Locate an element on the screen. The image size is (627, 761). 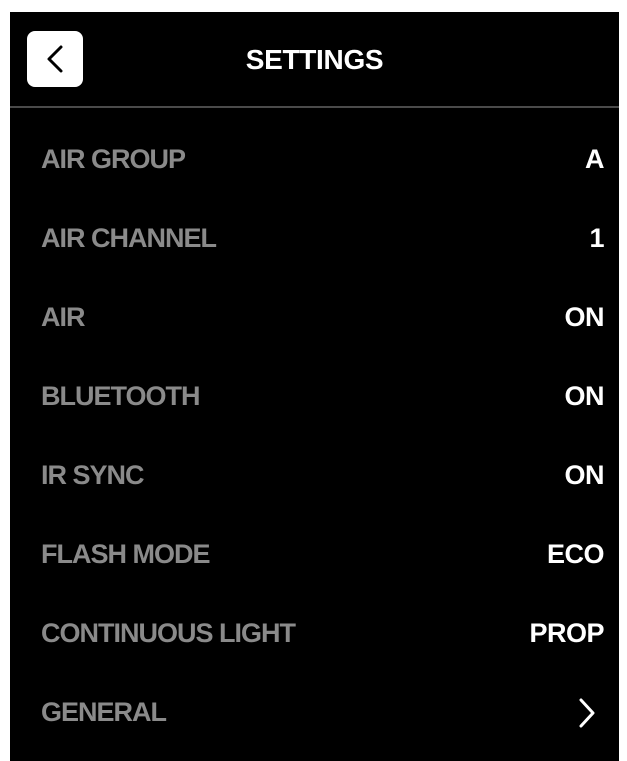
header: SETTINGS is located at coordinates (314, 60).